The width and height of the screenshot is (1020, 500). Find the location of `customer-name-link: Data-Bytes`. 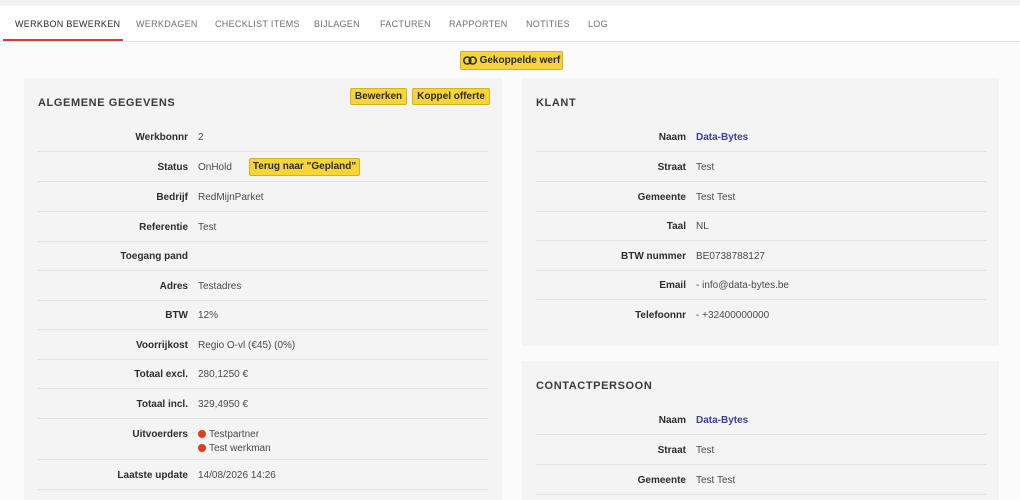

customer-name-link: Data-Bytes is located at coordinates (722, 137).